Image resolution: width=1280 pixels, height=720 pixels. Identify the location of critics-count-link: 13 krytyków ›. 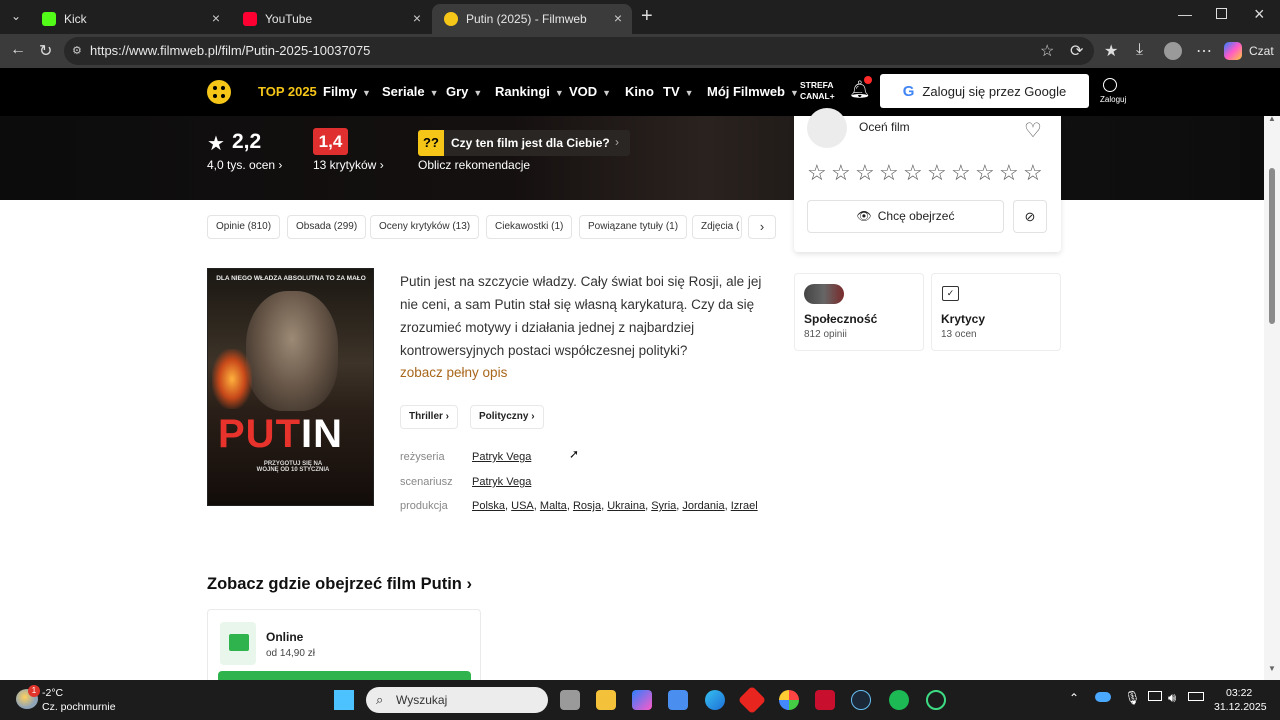
(348, 165).